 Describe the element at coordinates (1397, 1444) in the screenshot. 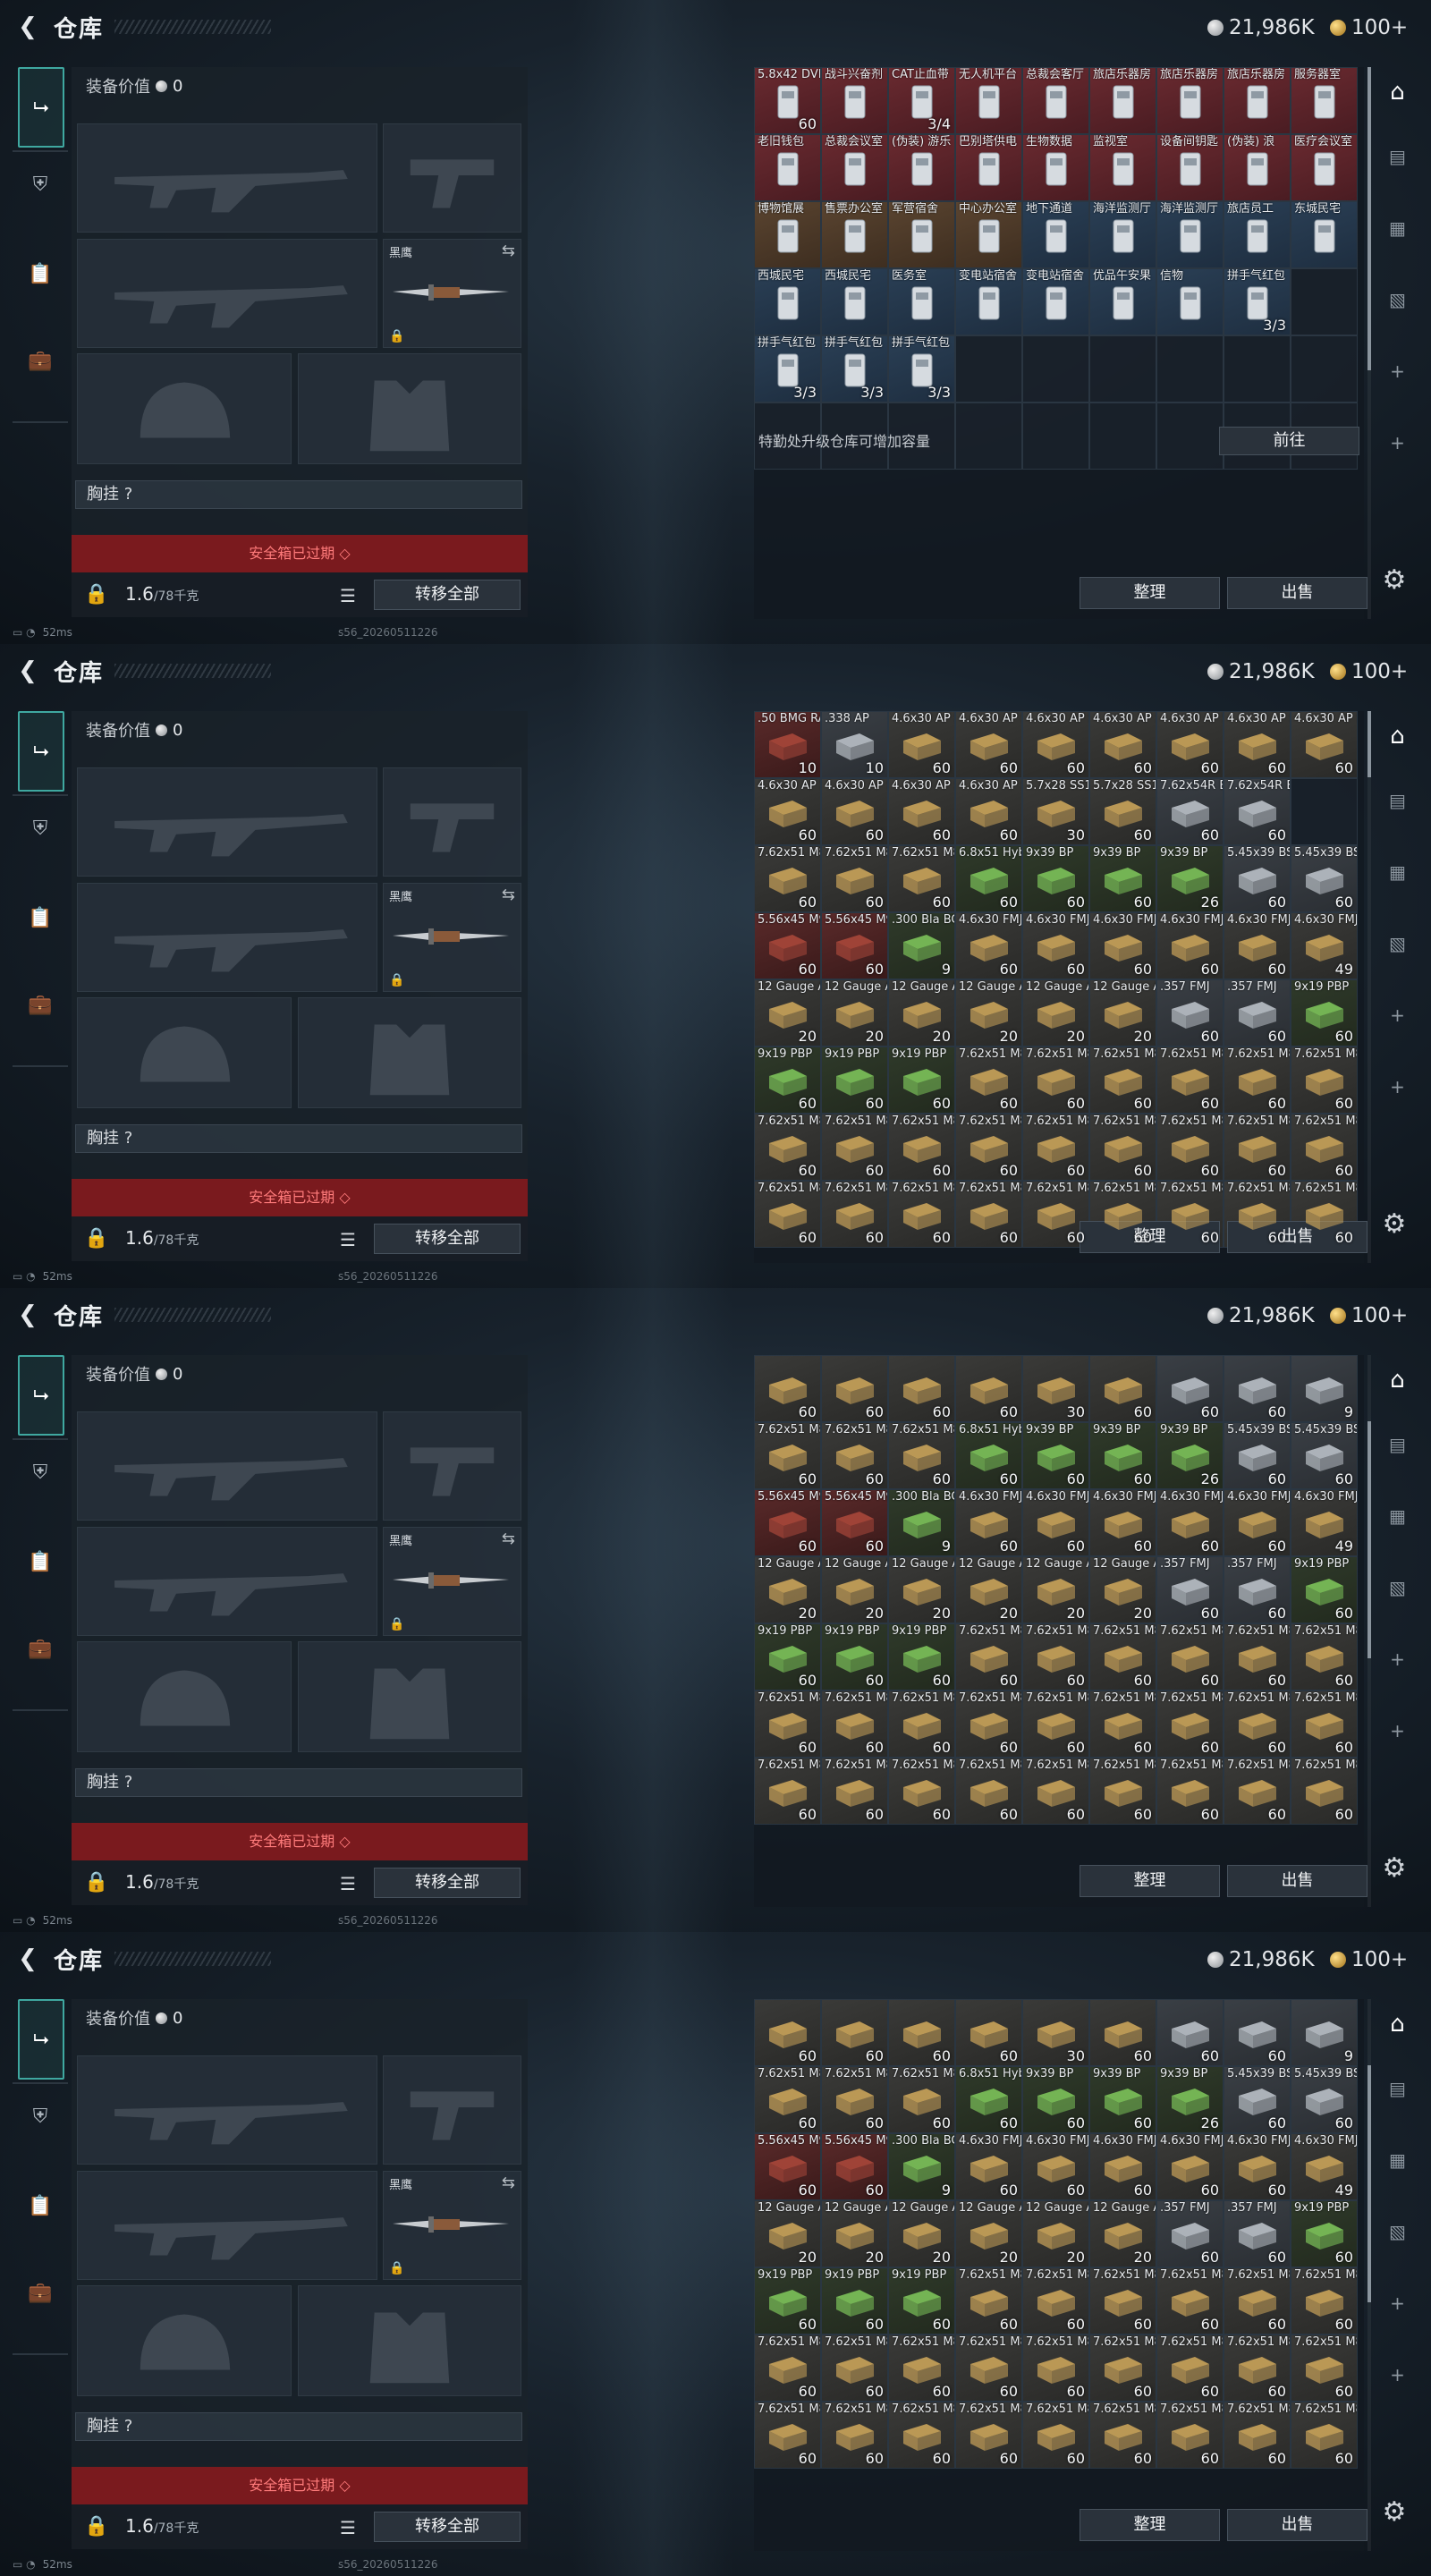

I see `ammo-box-icon: ▤` at that location.